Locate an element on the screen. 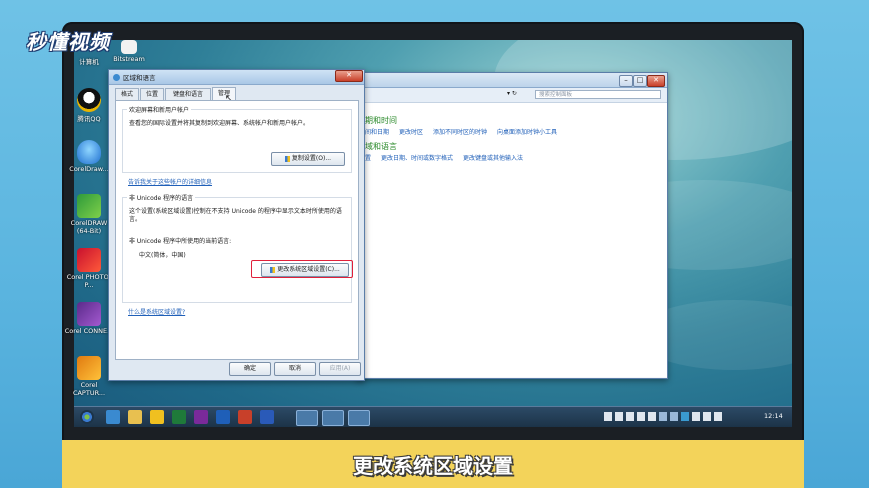 This screenshot has width=869, height=488. link-datetime: 间和日期 is located at coordinates (377, 131).